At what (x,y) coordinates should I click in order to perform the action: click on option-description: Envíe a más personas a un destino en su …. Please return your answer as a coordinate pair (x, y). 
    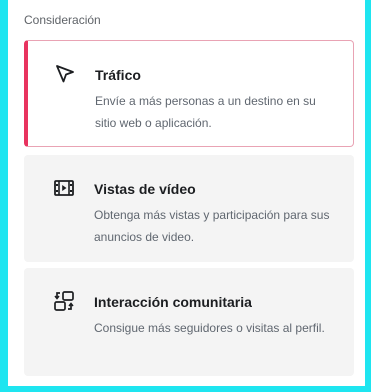
    Looking at the image, I should click on (205, 112).